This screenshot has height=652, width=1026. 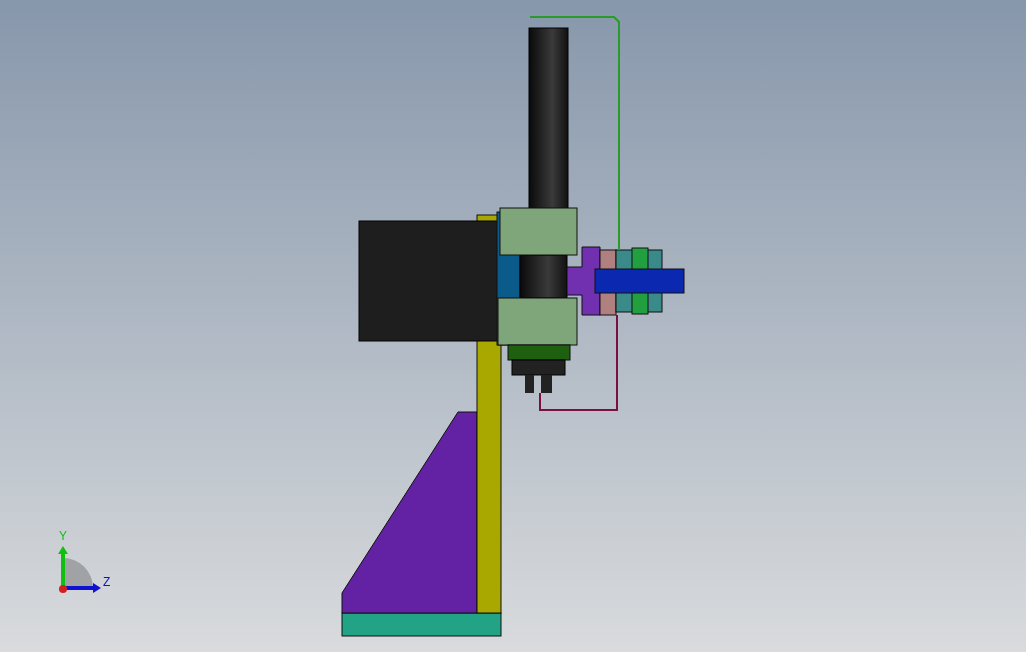 I want to click on y-axis-label: Y, so click(x=63, y=536).